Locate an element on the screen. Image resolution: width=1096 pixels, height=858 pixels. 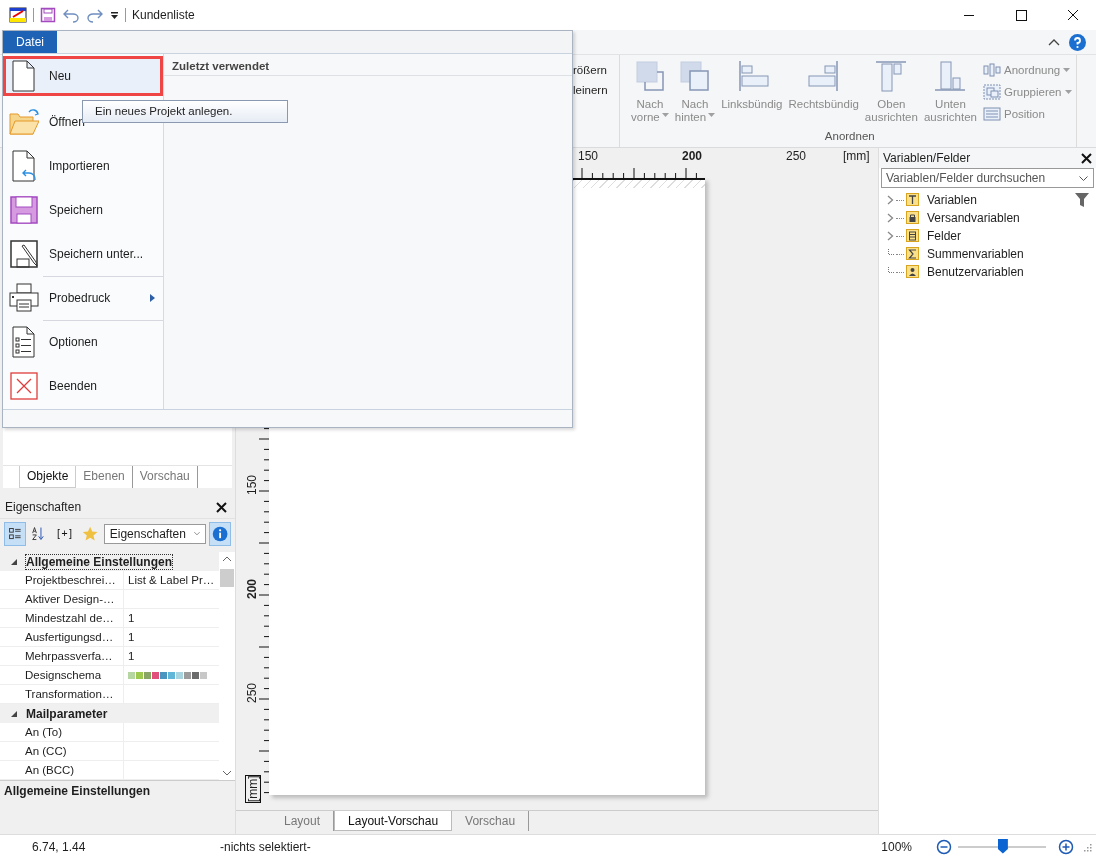
cursor-position: 6.74, 1.44 is located at coordinates (59, 846).